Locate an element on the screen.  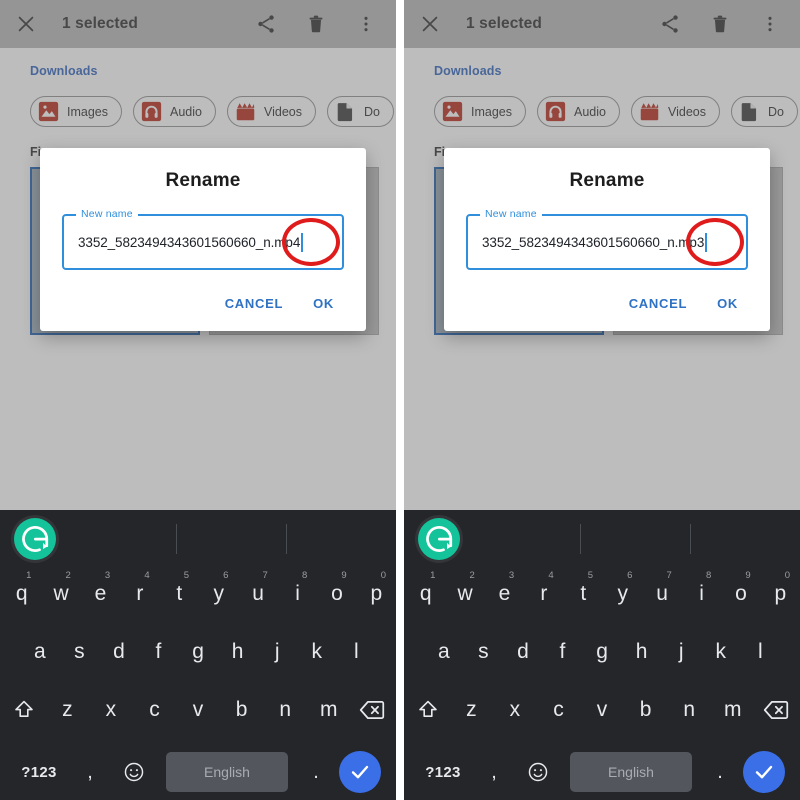
keyboard-row-2: asdfghjkl is located at coordinates (198, 655).